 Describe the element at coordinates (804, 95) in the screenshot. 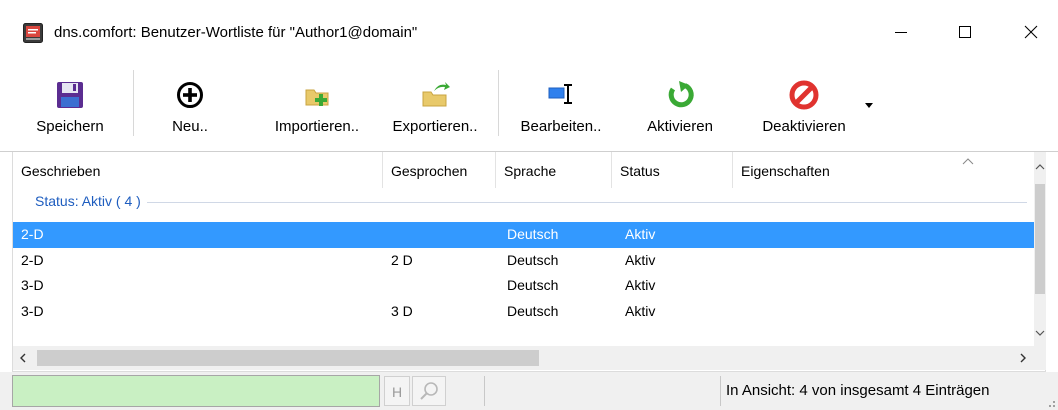

I see `deactivate-icon` at that location.